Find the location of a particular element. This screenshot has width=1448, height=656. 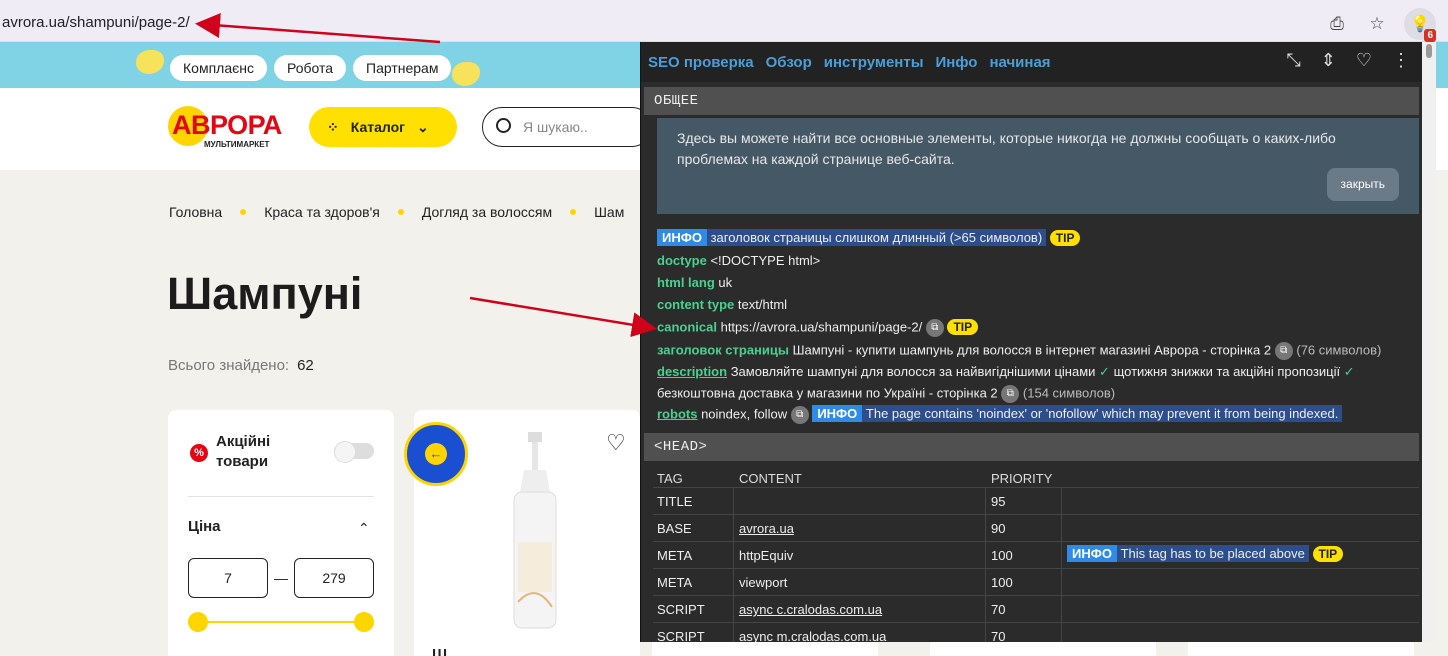

breadcrumb-beauty: Краса та здоров'я is located at coordinates (322, 212).